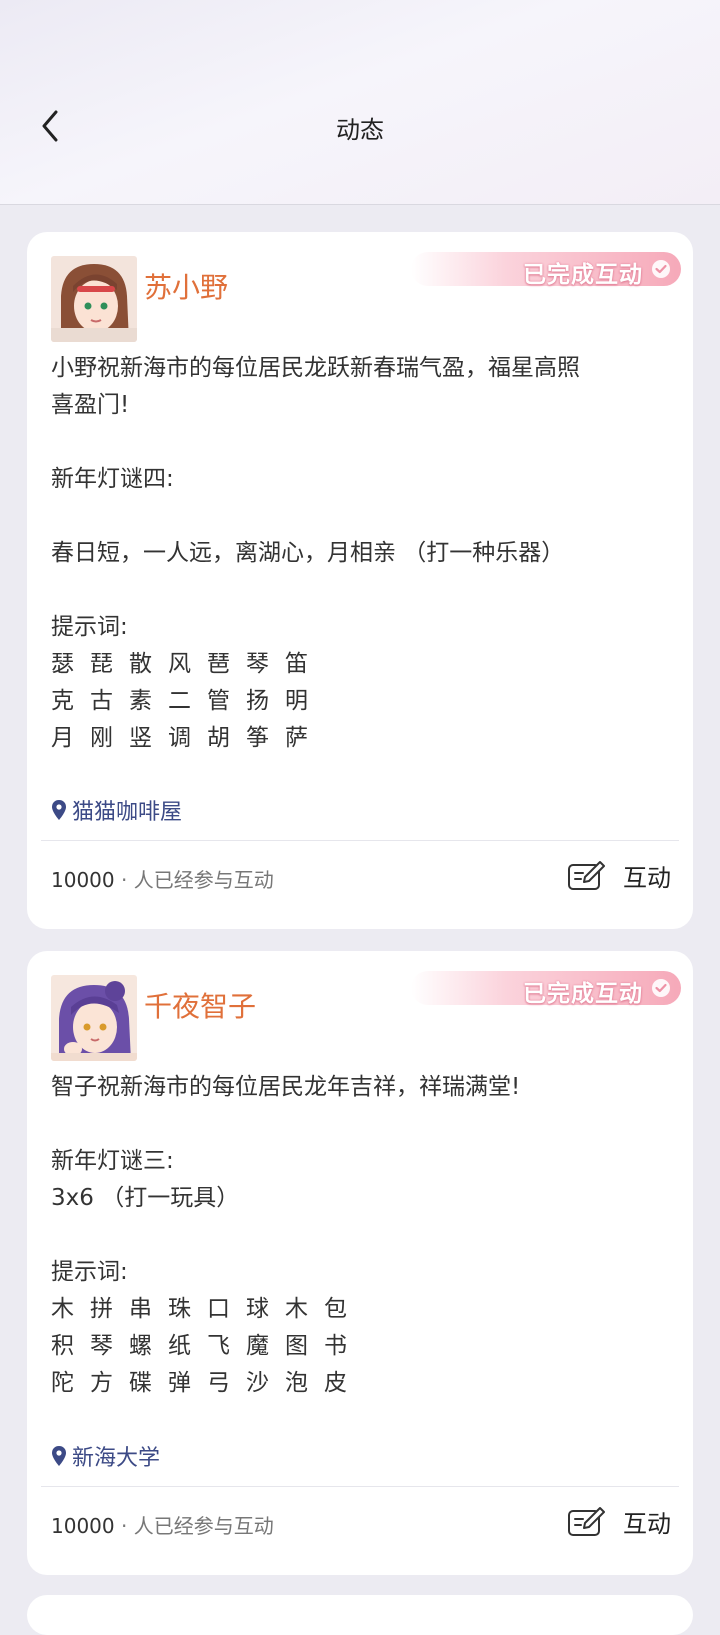 This screenshot has width=720, height=1635. Describe the element at coordinates (218, 1383) in the screenshot. I see `hint-char: 弓` at that location.